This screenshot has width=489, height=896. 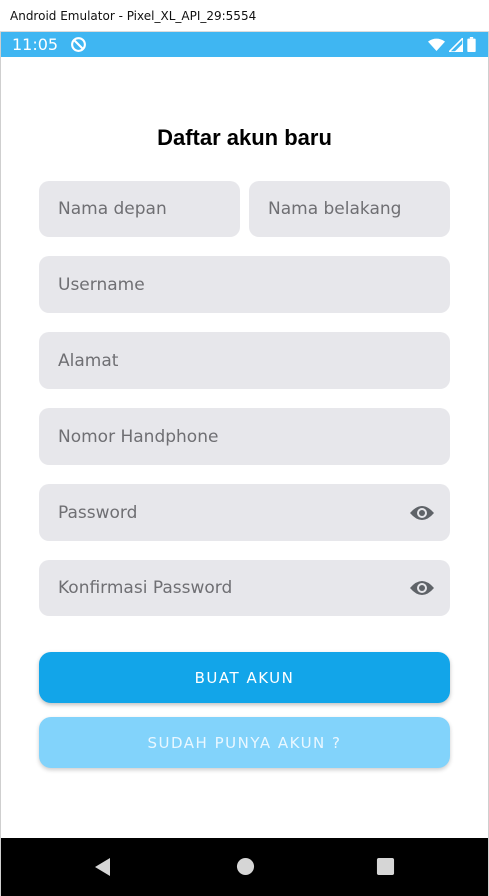 I want to click on first-name-placeholder: Nama depan, so click(x=112, y=209).